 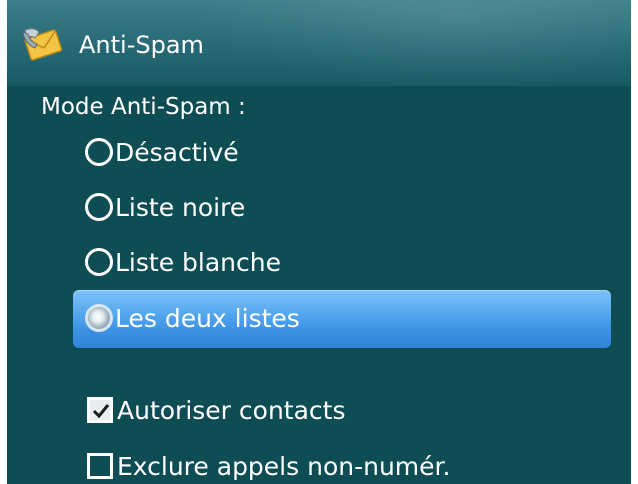 I want to click on radio-option-label: Désactivé, so click(x=177, y=152).